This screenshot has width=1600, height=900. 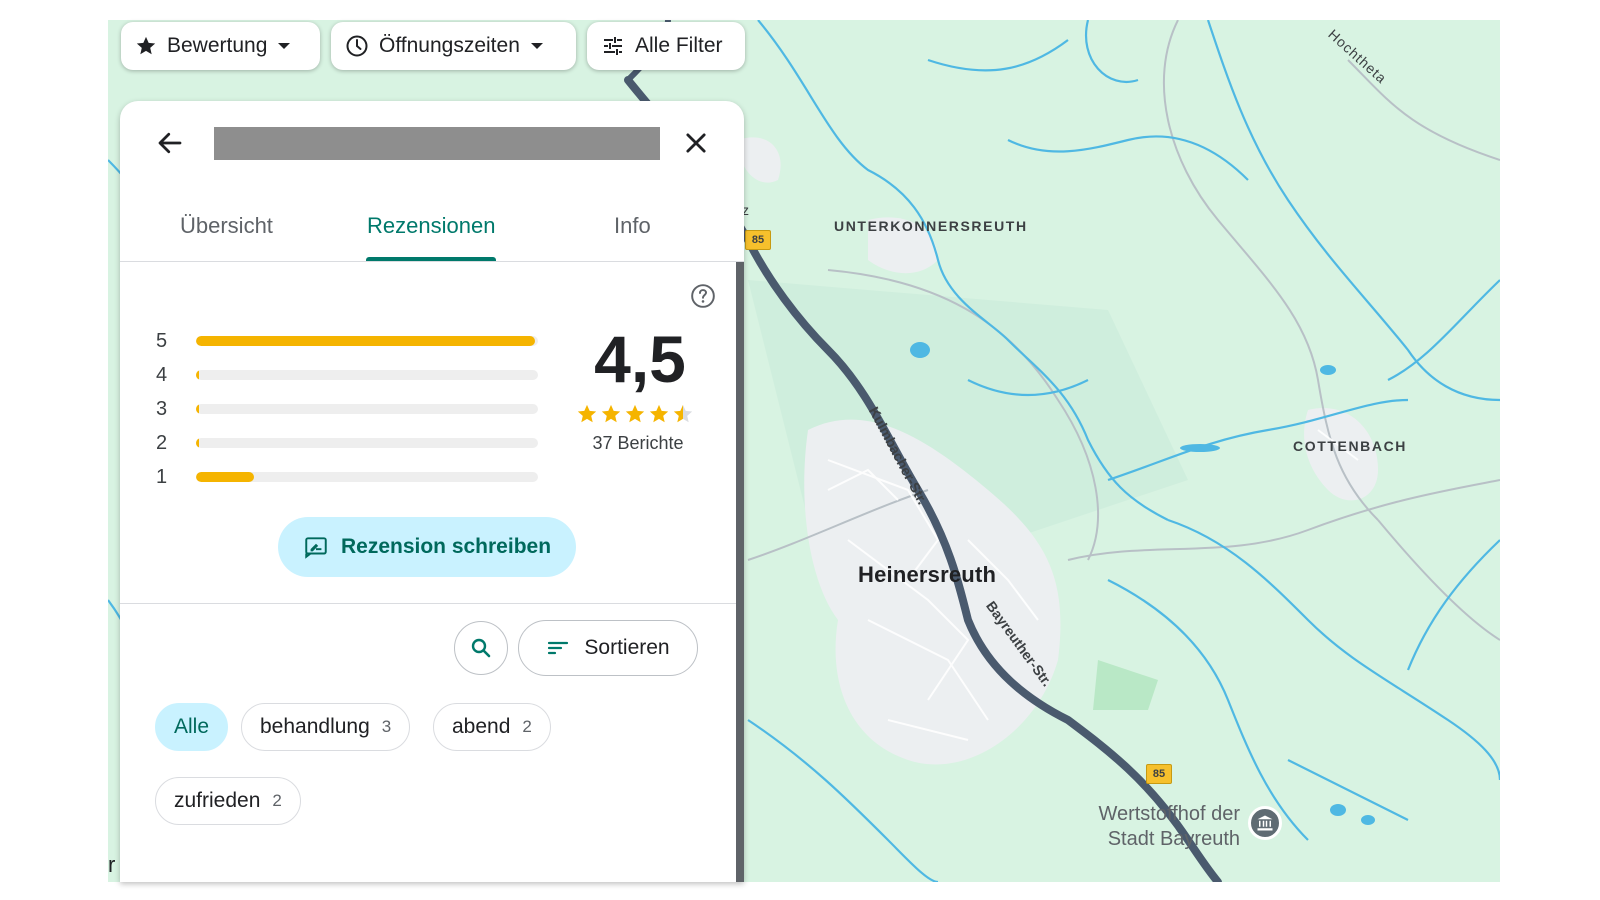 What do you see at coordinates (613, 46) in the screenshot?
I see `tune-icon` at bounding box center [613, 46].